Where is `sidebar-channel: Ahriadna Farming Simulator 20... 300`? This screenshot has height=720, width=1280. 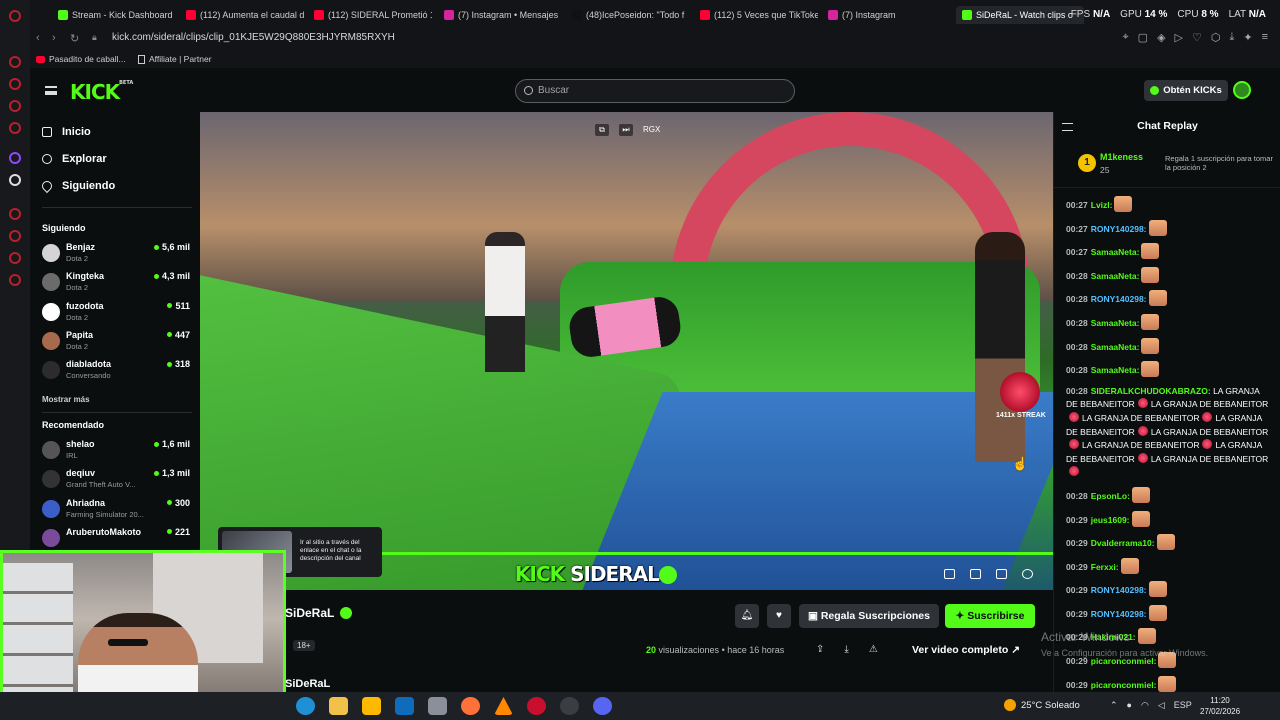 sidebar-channel: Ahriadna Farming Simulator 20... 300 is located at coordinates (116, 512).